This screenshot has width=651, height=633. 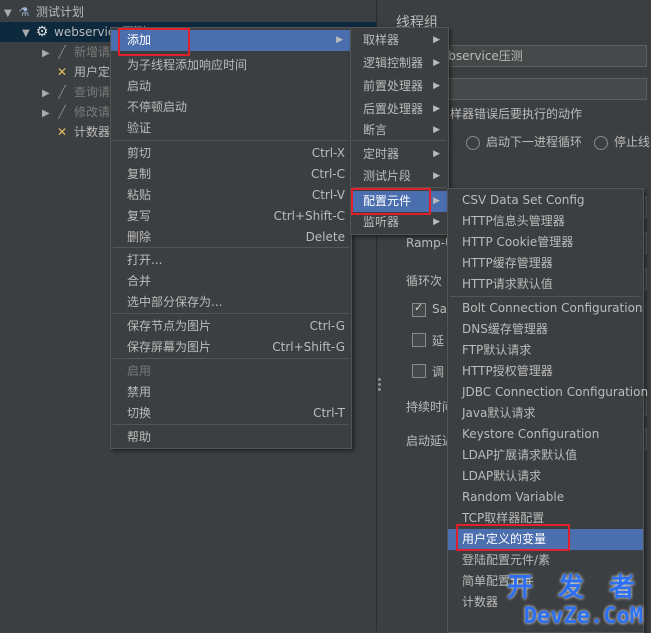 I want to click on config-element-item: FTP默认请求, so click(x=545, y=350).